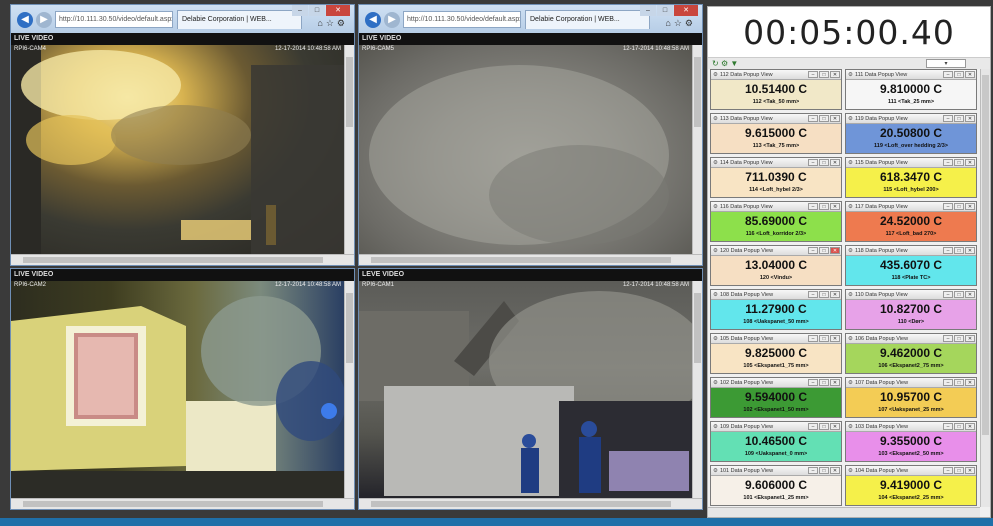 The height and width of the screenshot is (526, 993). Describe the element at coordinates (844, 512) in the screenshot. I see `panel-horizontal-scrollbar` at that location.